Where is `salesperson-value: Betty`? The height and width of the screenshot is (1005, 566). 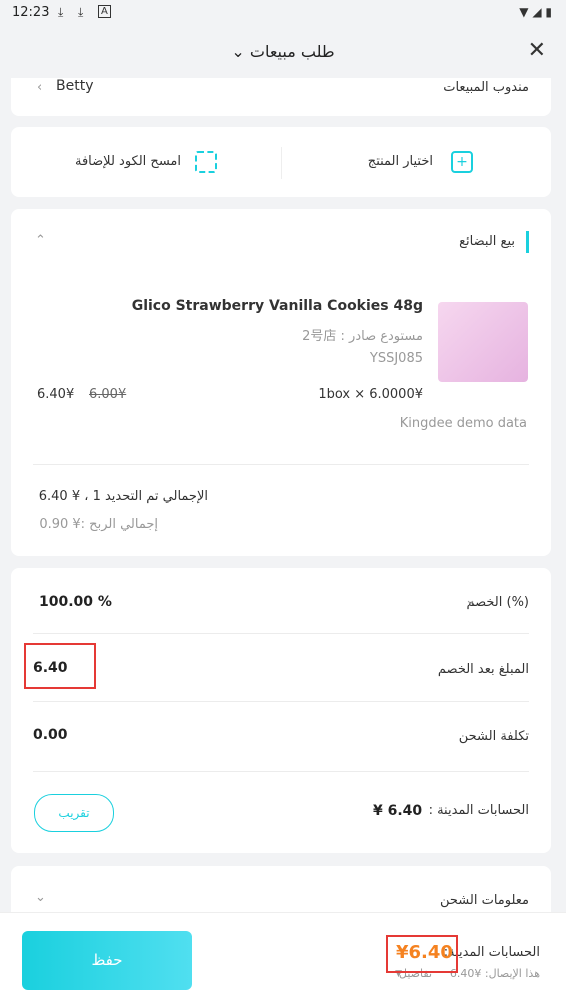
salesperson-value: Betty is located at coordinates (75, 86).